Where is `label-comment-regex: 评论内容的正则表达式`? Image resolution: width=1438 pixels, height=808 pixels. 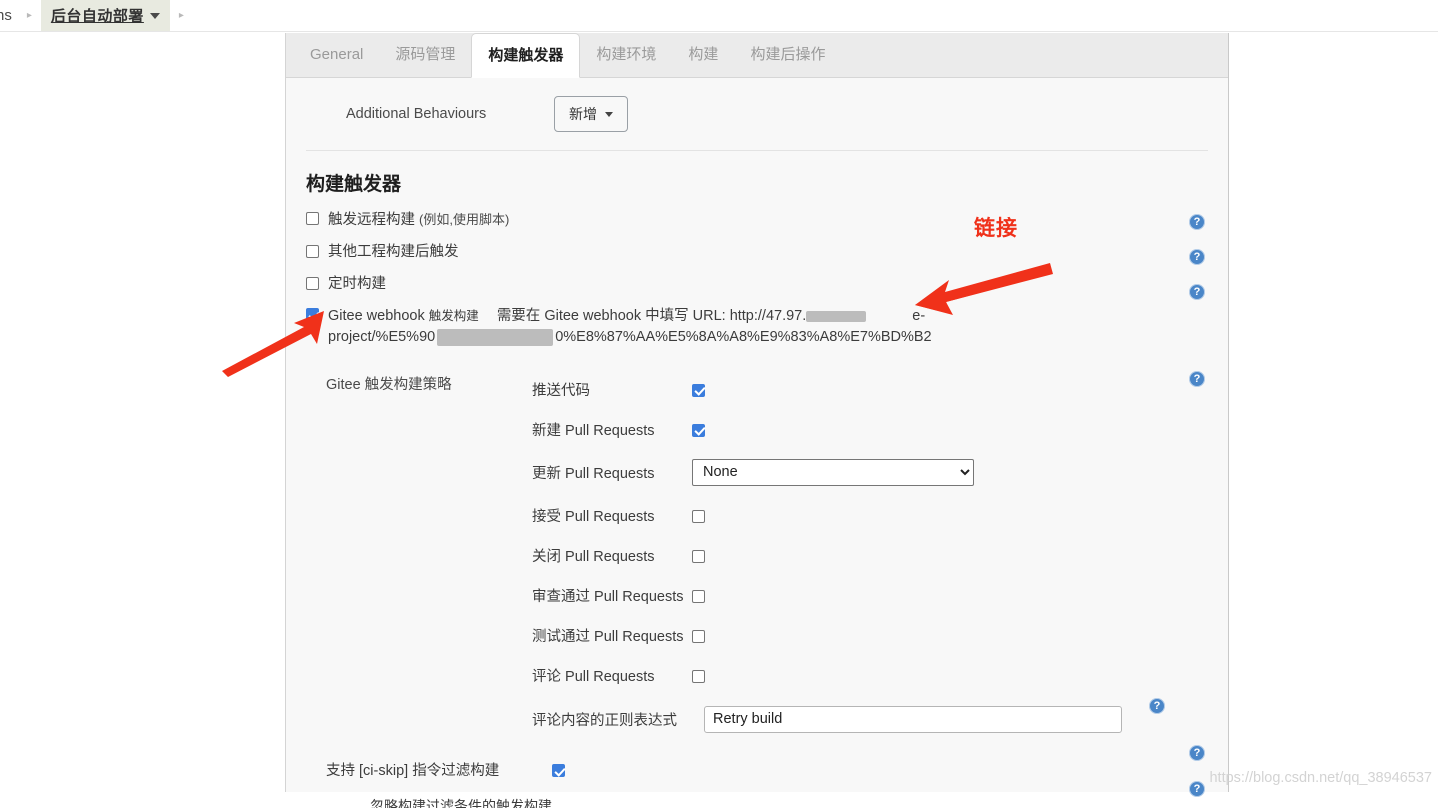
label-comment-regex: 评论内容的正则表达式 is located at coordinates (604, 720).